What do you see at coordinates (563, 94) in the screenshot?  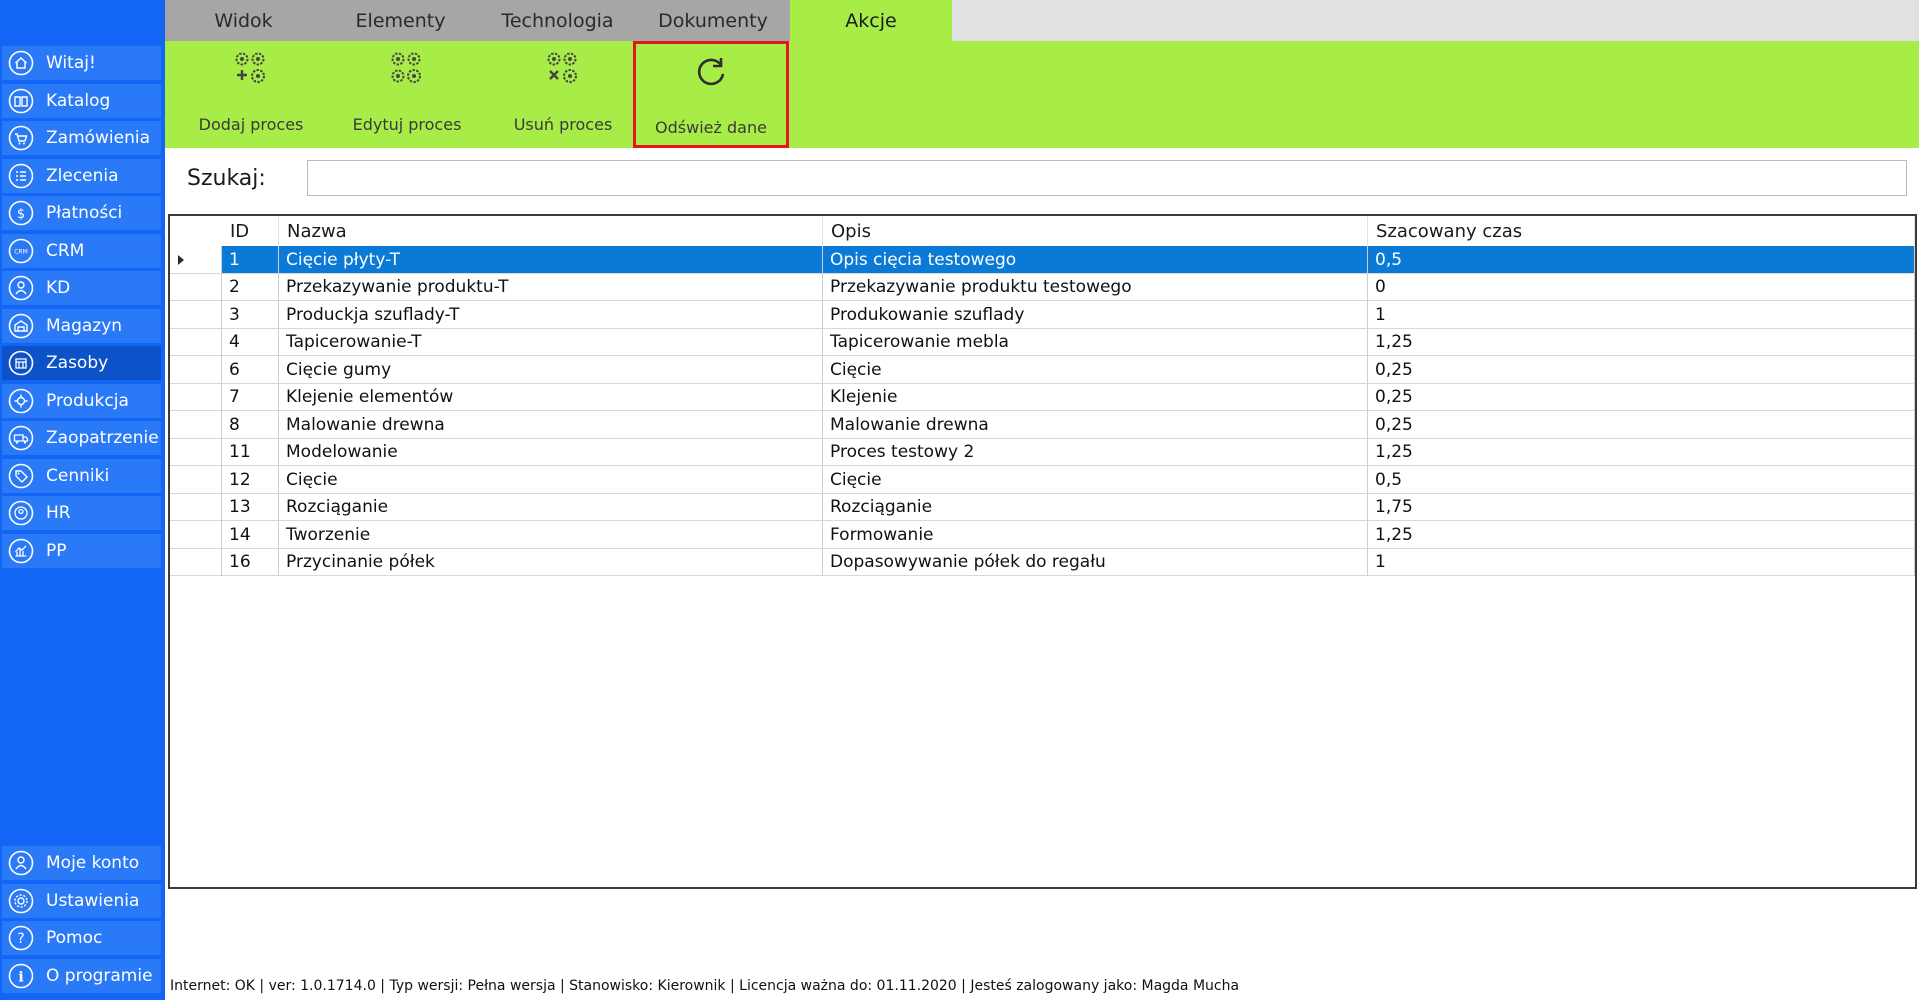 I see `delete-process-button: Usuń proces` at bounding box center [563, 94].